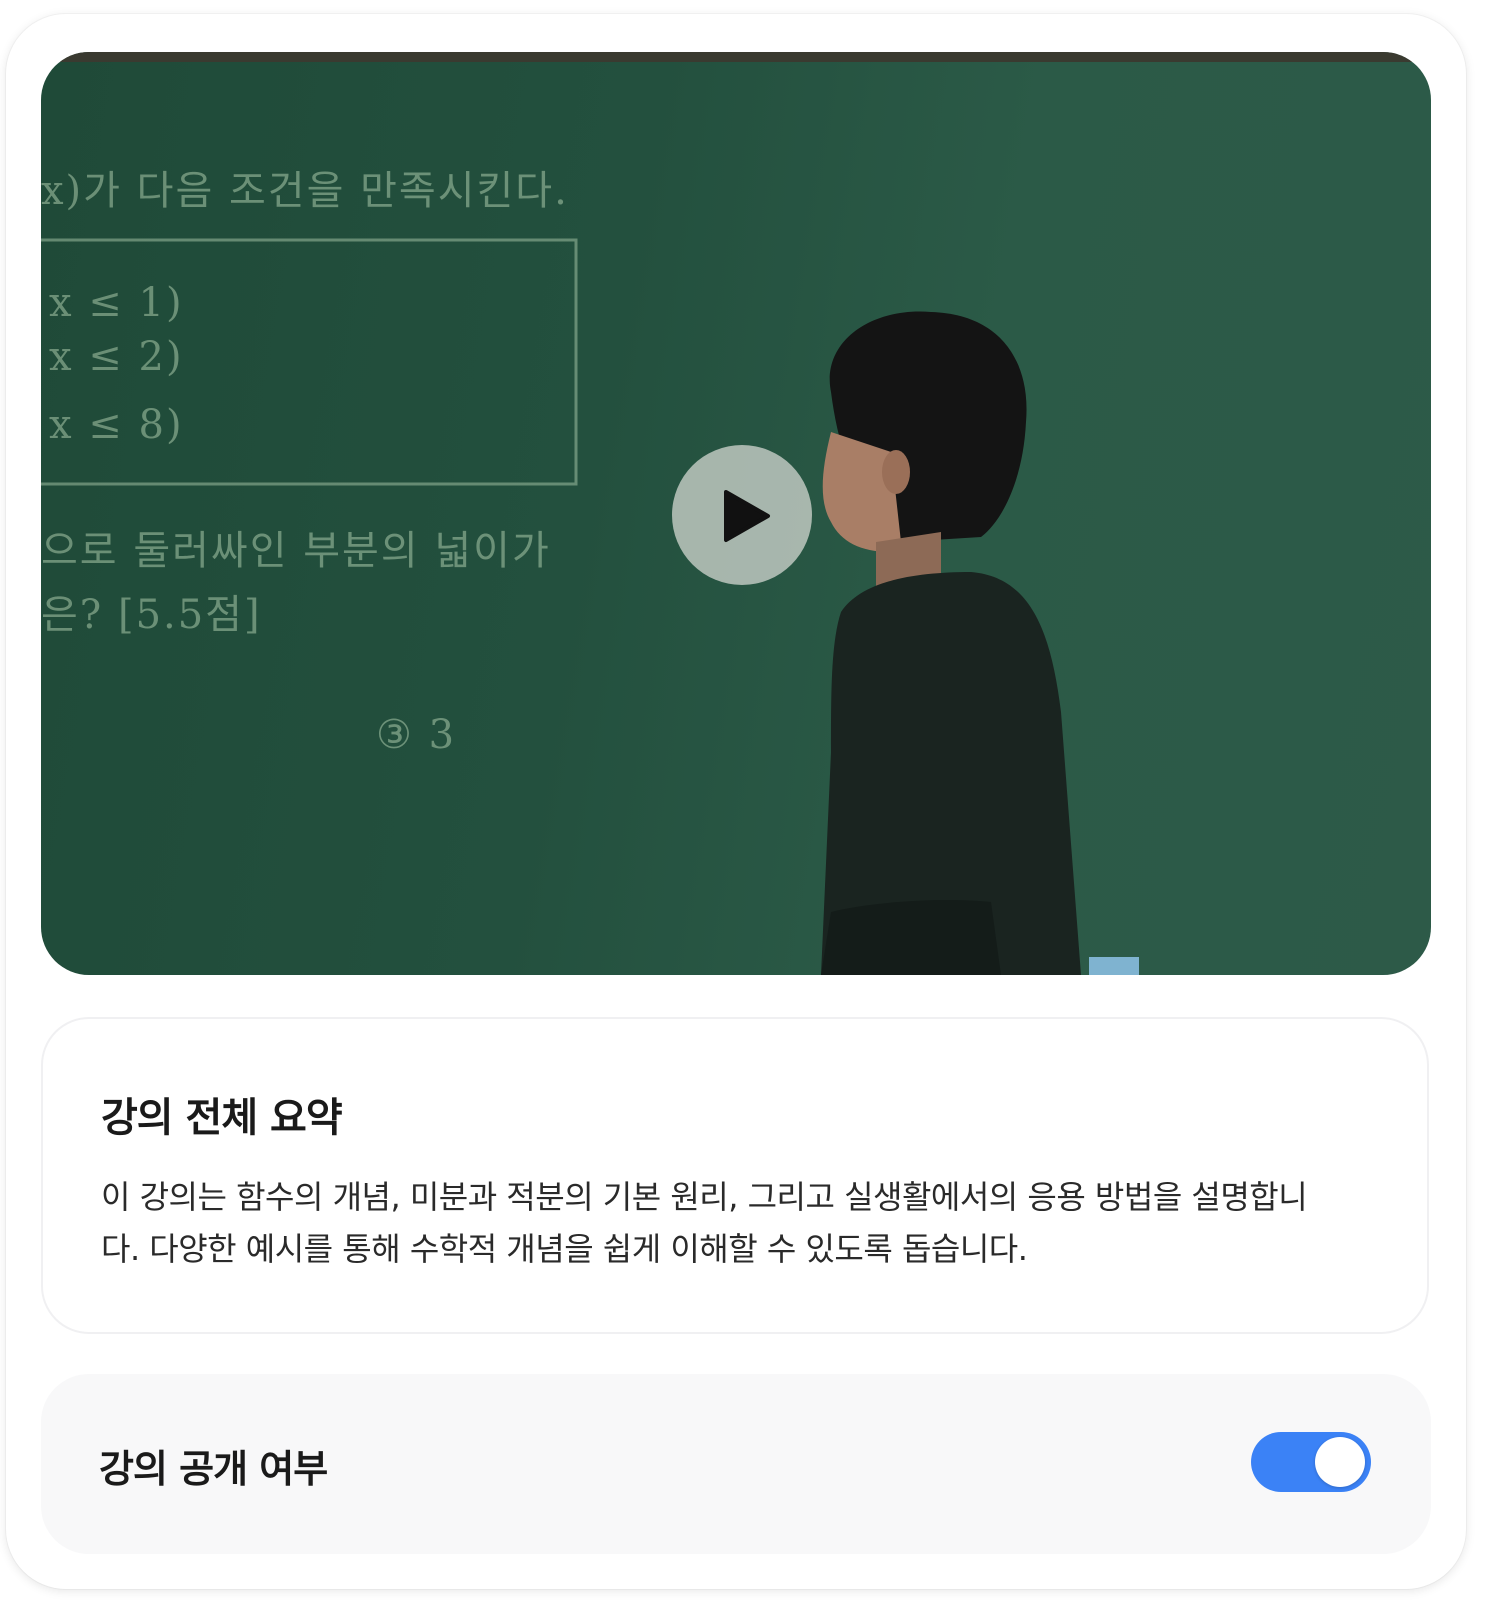  Describe the element at coordinates (116, 425) in the screenshot. I see `board-line: x ≤ 8)` at that location.